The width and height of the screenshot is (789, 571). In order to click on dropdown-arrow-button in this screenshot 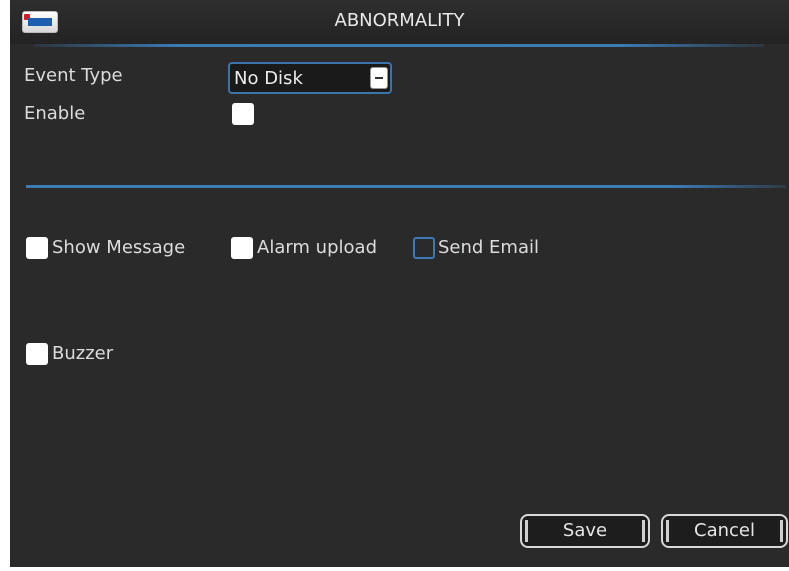, I will do `click(379, 78)`.